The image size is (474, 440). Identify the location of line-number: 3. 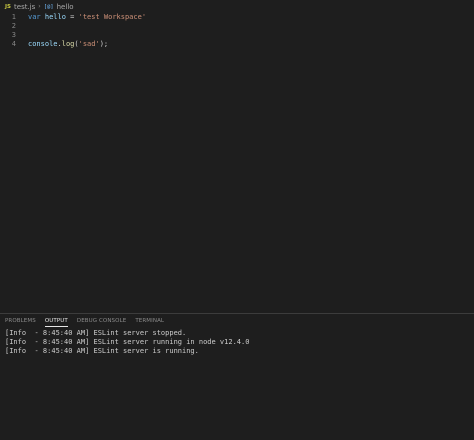
(13, 35).